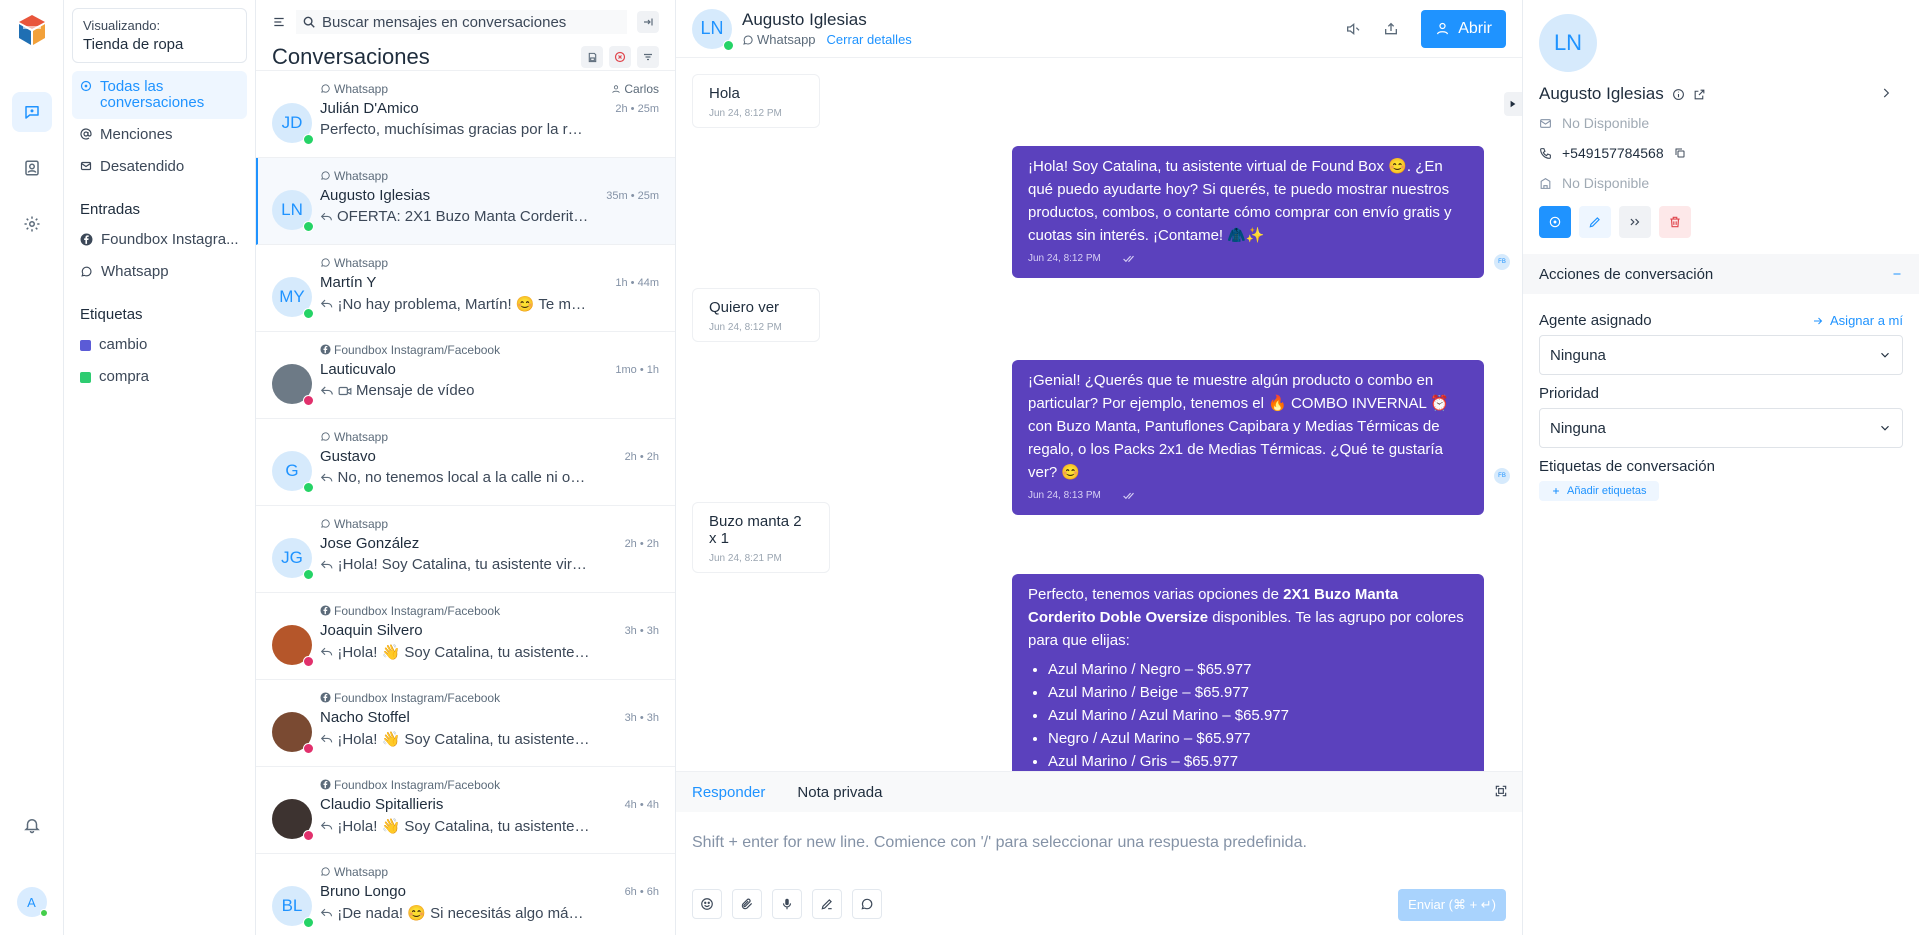  What do you see at coordinates (1599, 491) in the screenshot?
I see `add-tags-button: Añadir etiquetas` at bounding box center [1599, 491].